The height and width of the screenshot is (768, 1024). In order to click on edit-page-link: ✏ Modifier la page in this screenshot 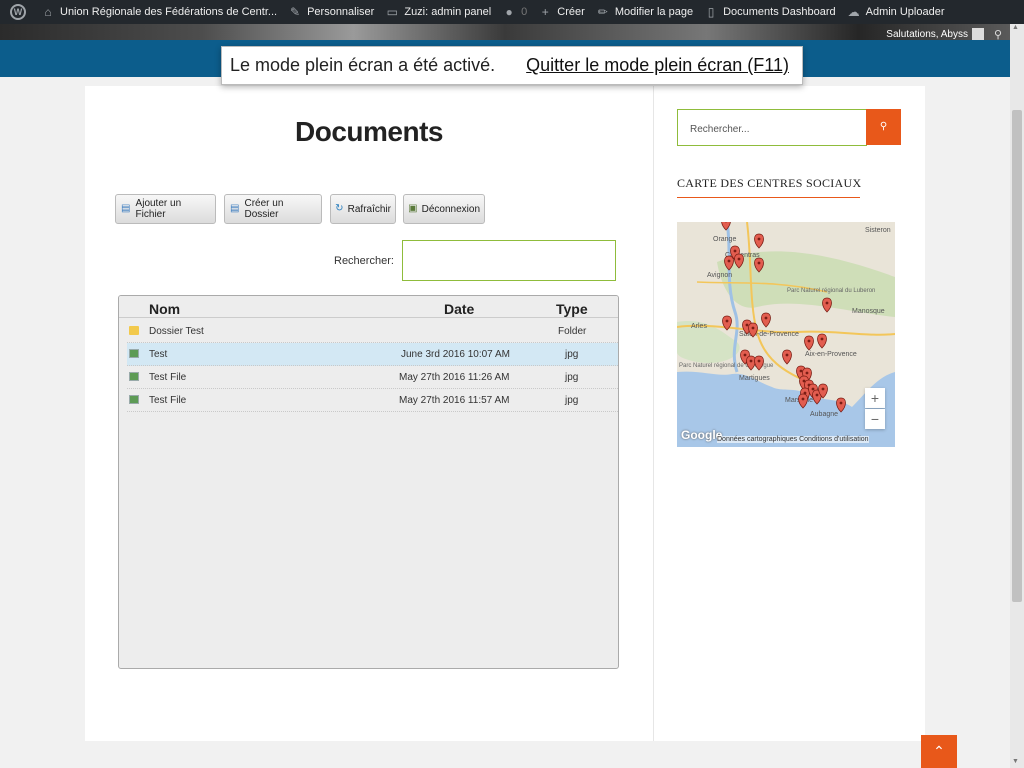, I will do `click(645, 12)`.